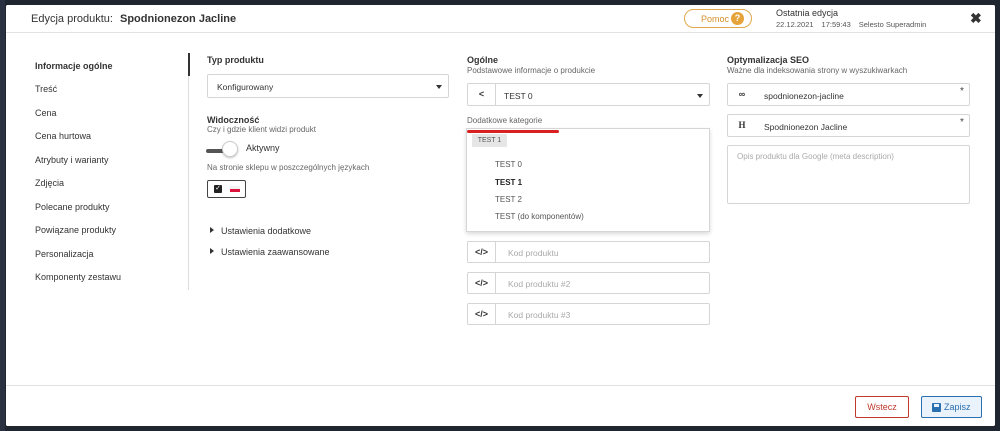  What do you see at coordinates (936, 407) in the screenshot?
I see `save-icon` at bounding box center [936, 407].